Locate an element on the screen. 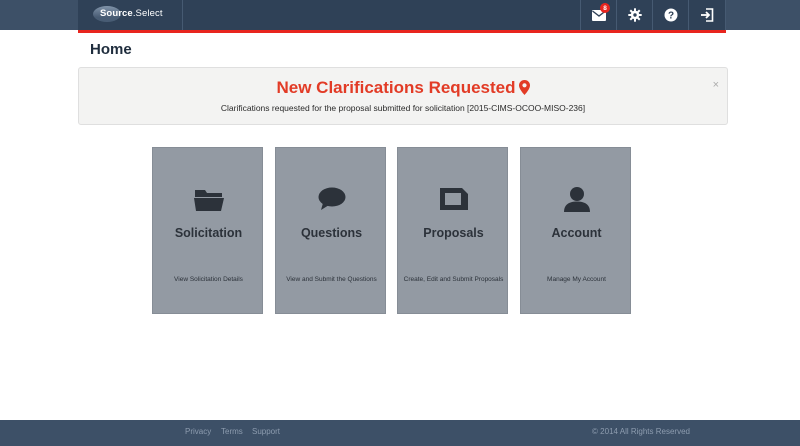 This screenshot has height=446, width=800. proposal-icon is located at coordinates (453, 199).